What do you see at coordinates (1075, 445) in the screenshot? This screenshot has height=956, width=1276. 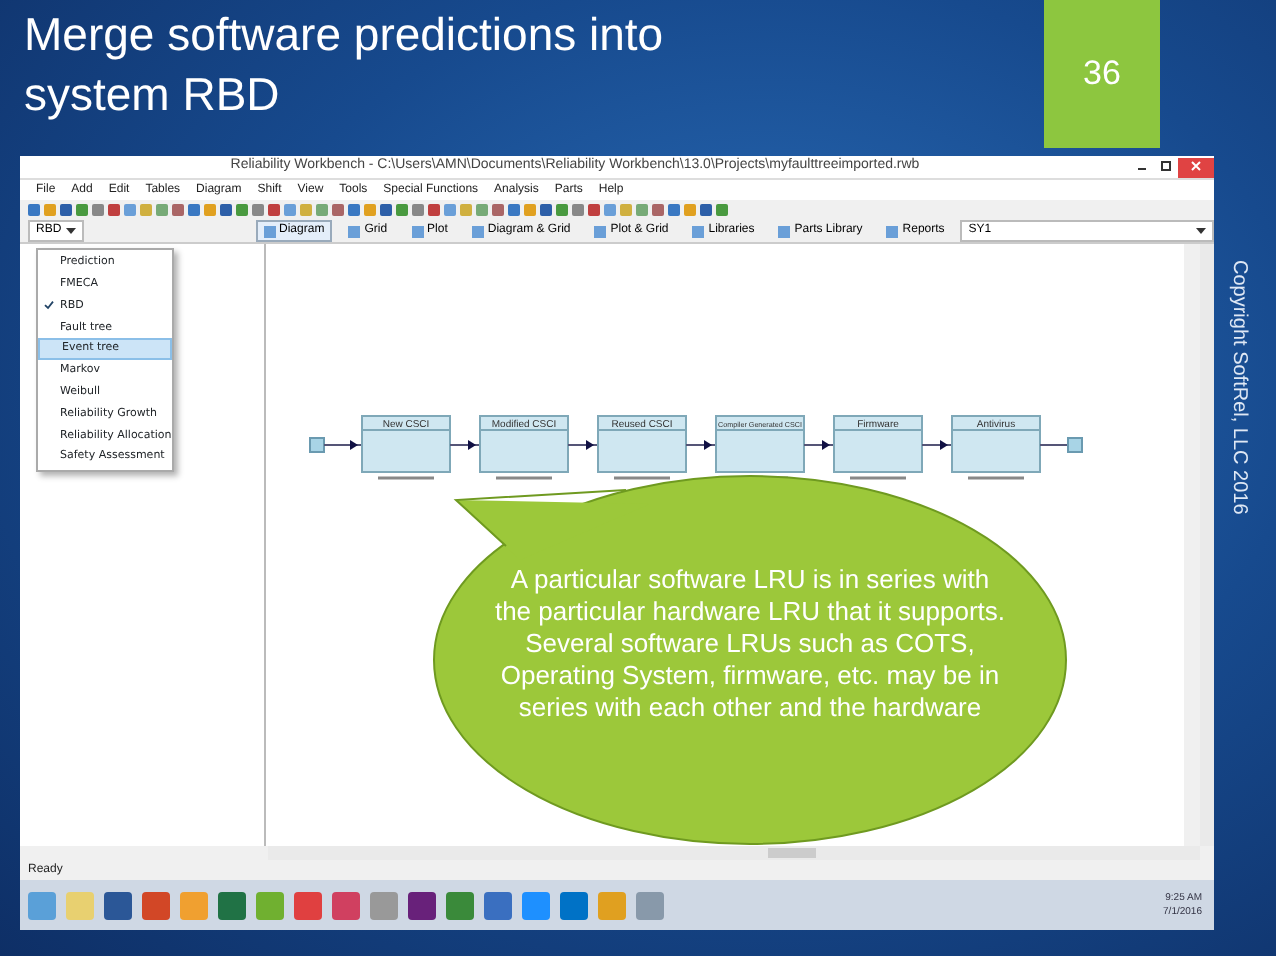 I see `end-node` at bounding box center [1075, 445].